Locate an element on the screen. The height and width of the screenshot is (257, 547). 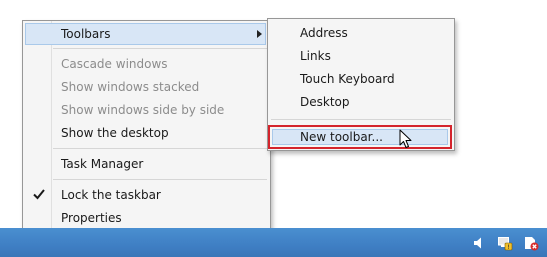
menu-item-label: Properties is located at coordinates (91, 218).